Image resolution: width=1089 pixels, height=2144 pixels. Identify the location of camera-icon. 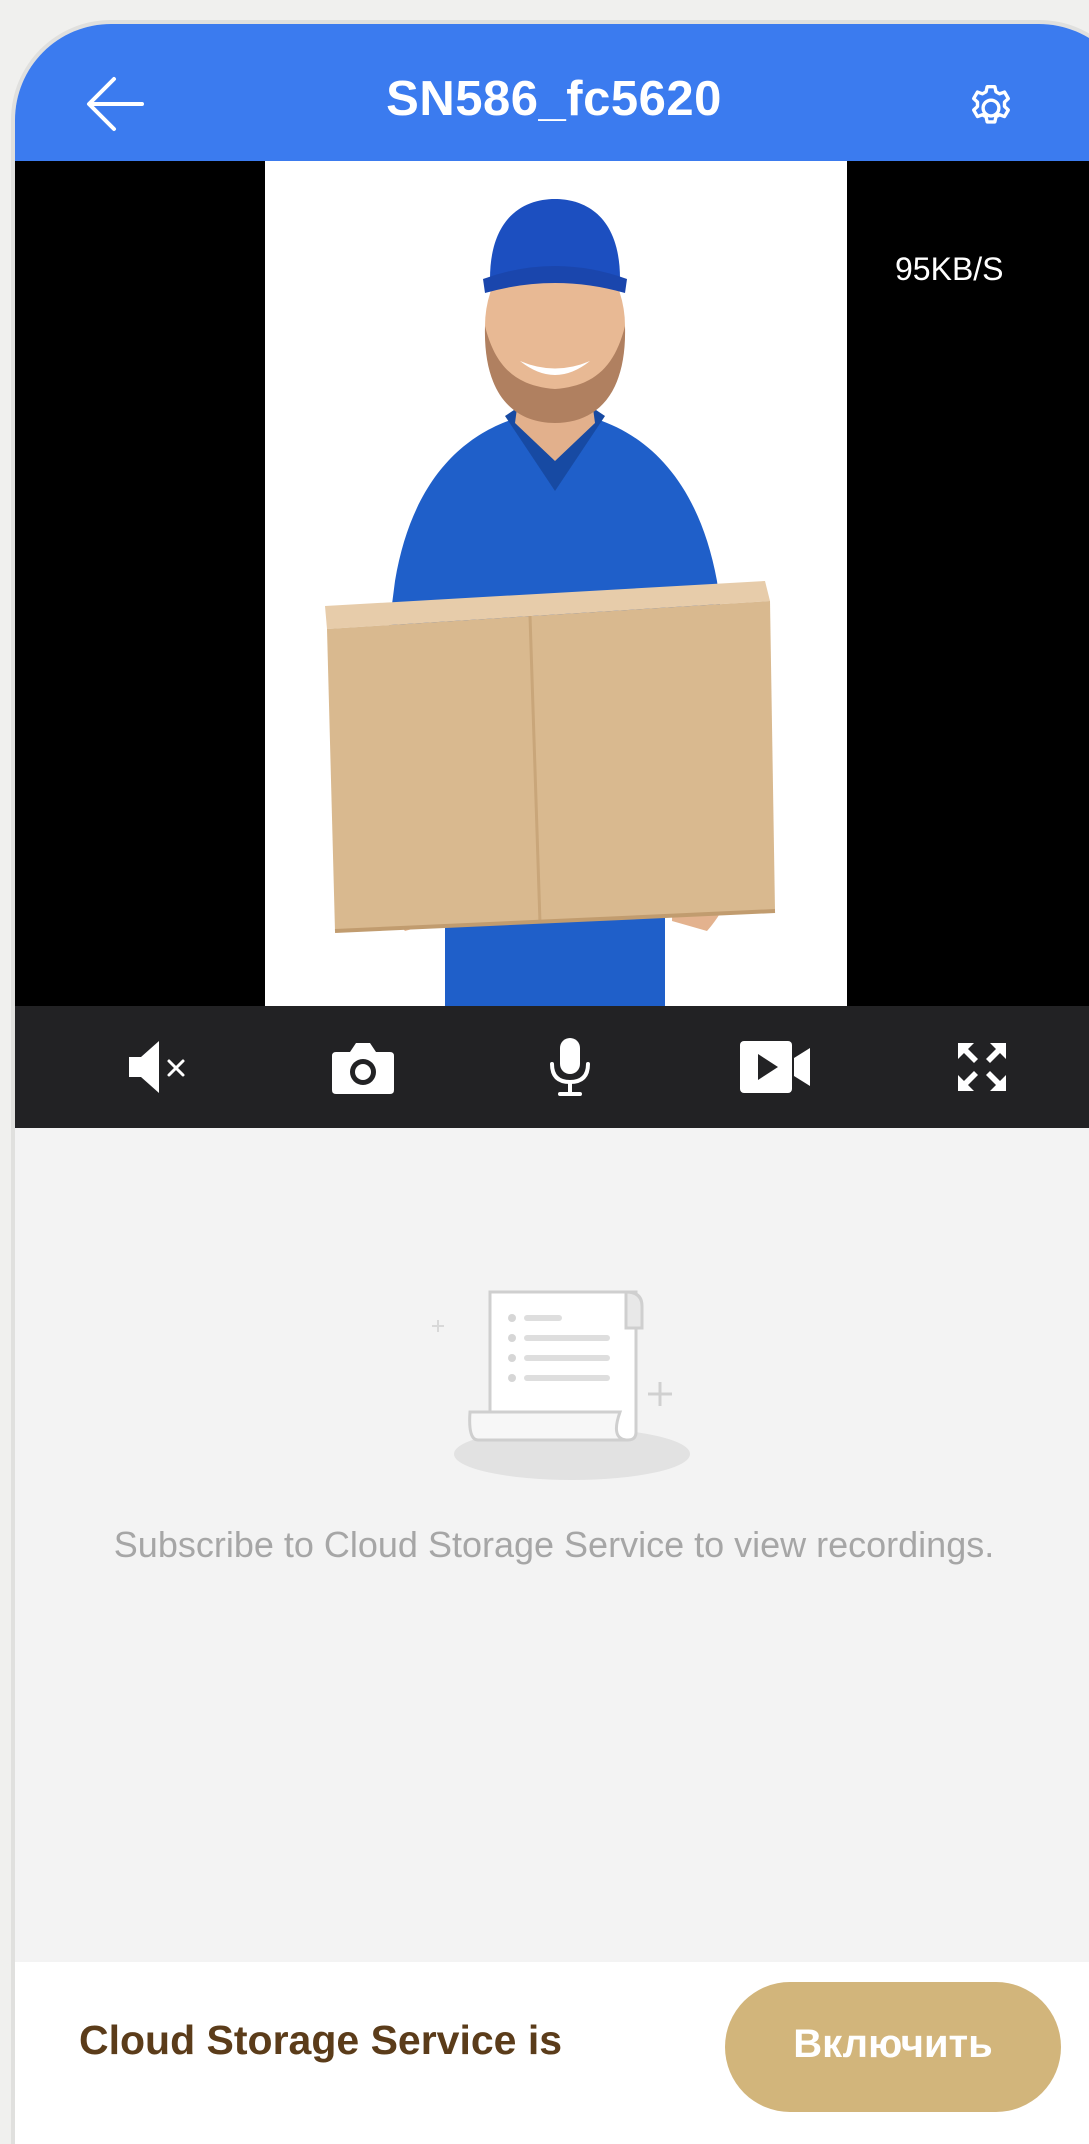
(363, 1068).